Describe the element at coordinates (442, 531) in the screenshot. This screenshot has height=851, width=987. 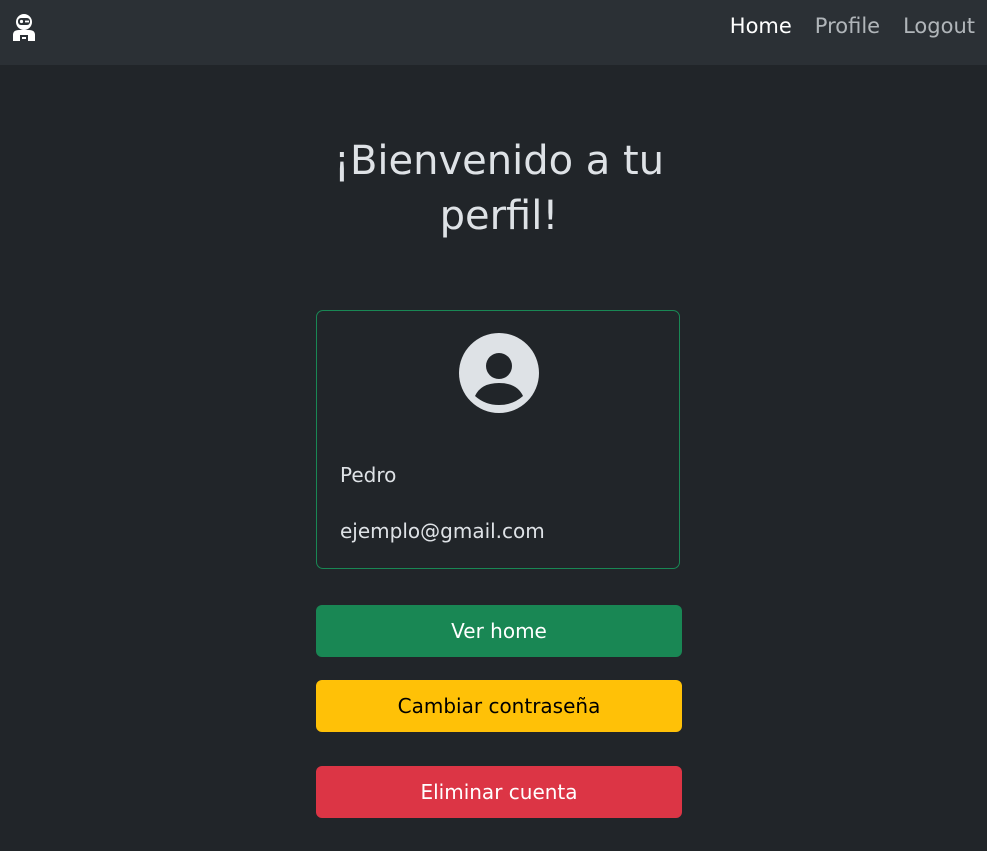
I see `profile-email: ejemplo@gmail.com` at that location.